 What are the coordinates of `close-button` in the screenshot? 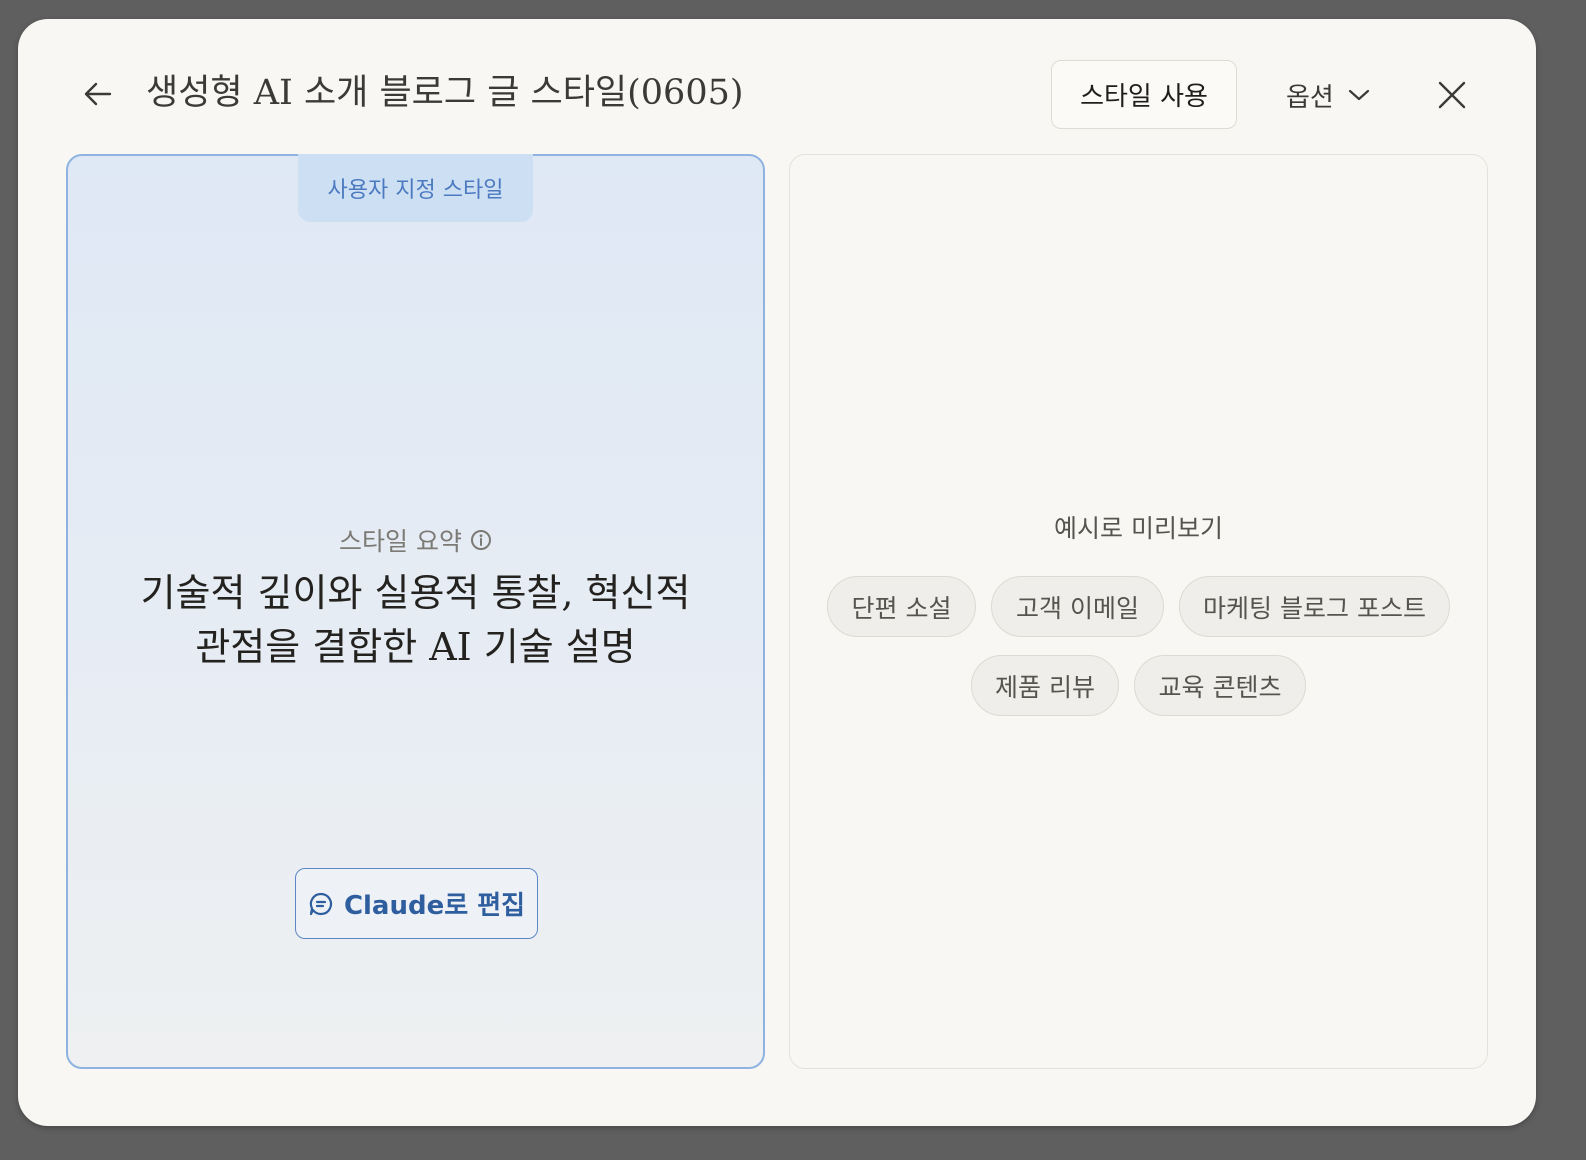 It's located at (1452, 95).